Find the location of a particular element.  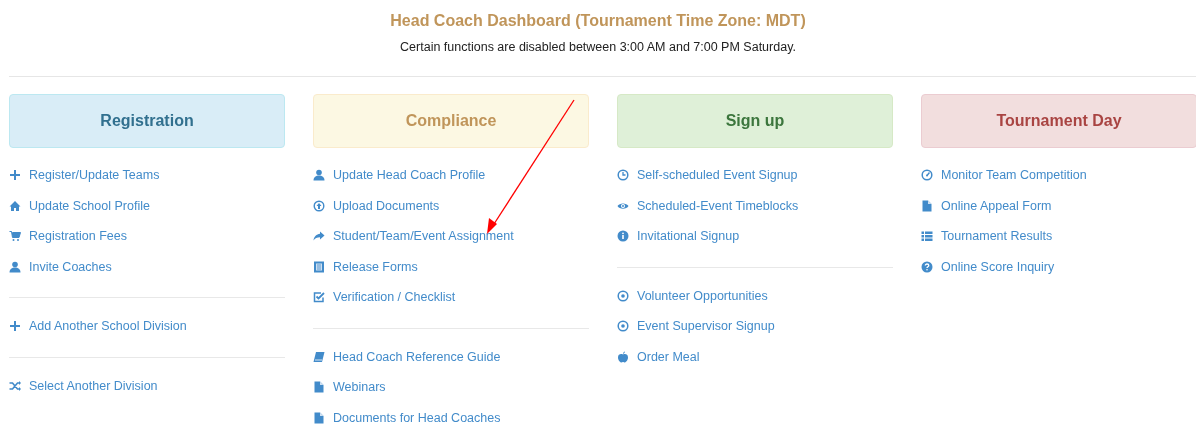

menu-link: Upload Documents is located at coordinates (376, 205).